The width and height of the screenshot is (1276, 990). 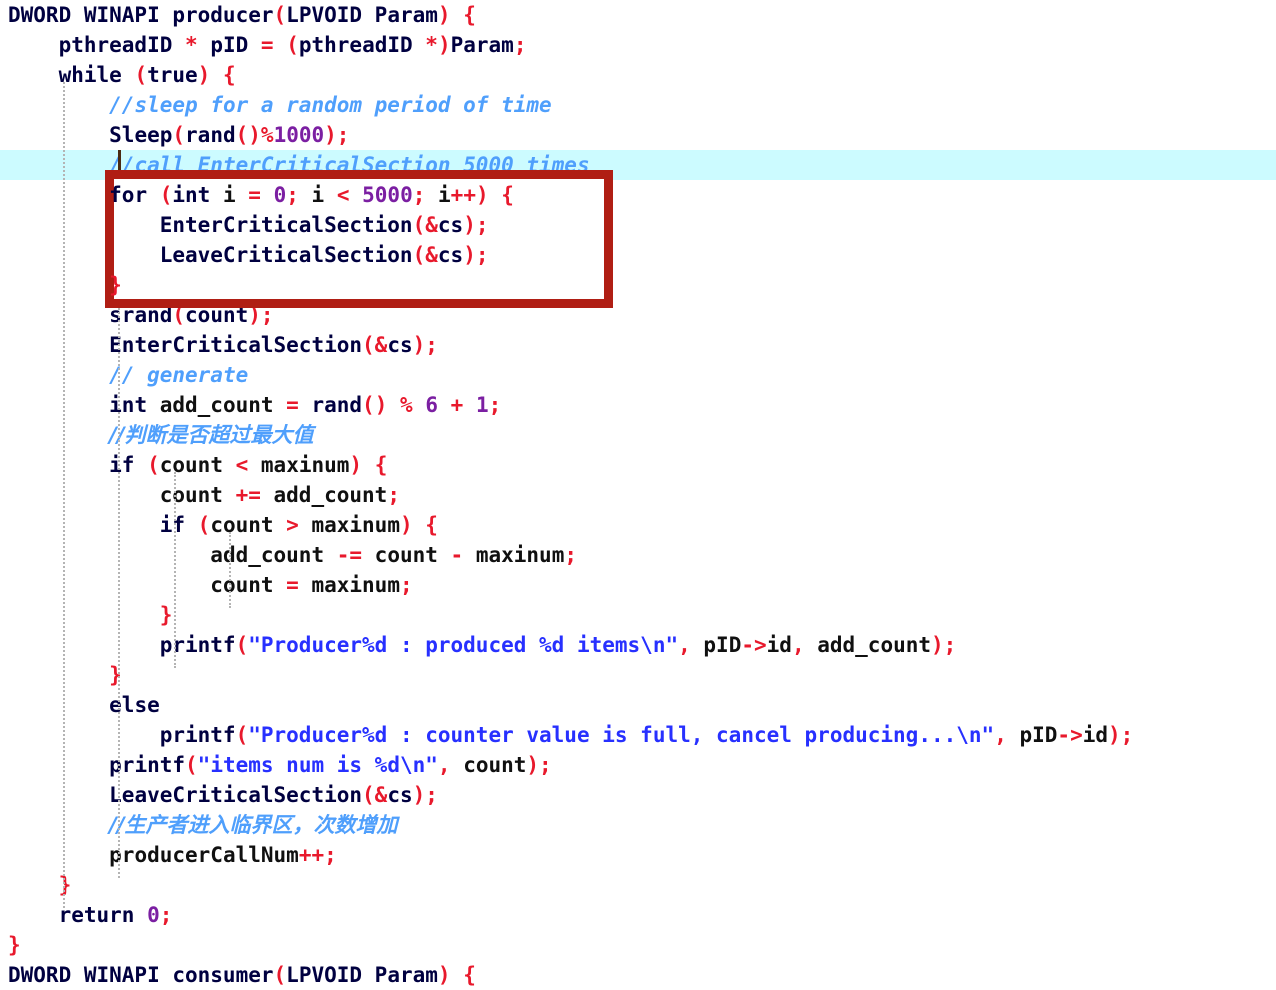 I want to click on code-line: Sleep(rand()%1000);, so click(x=638, y=135).